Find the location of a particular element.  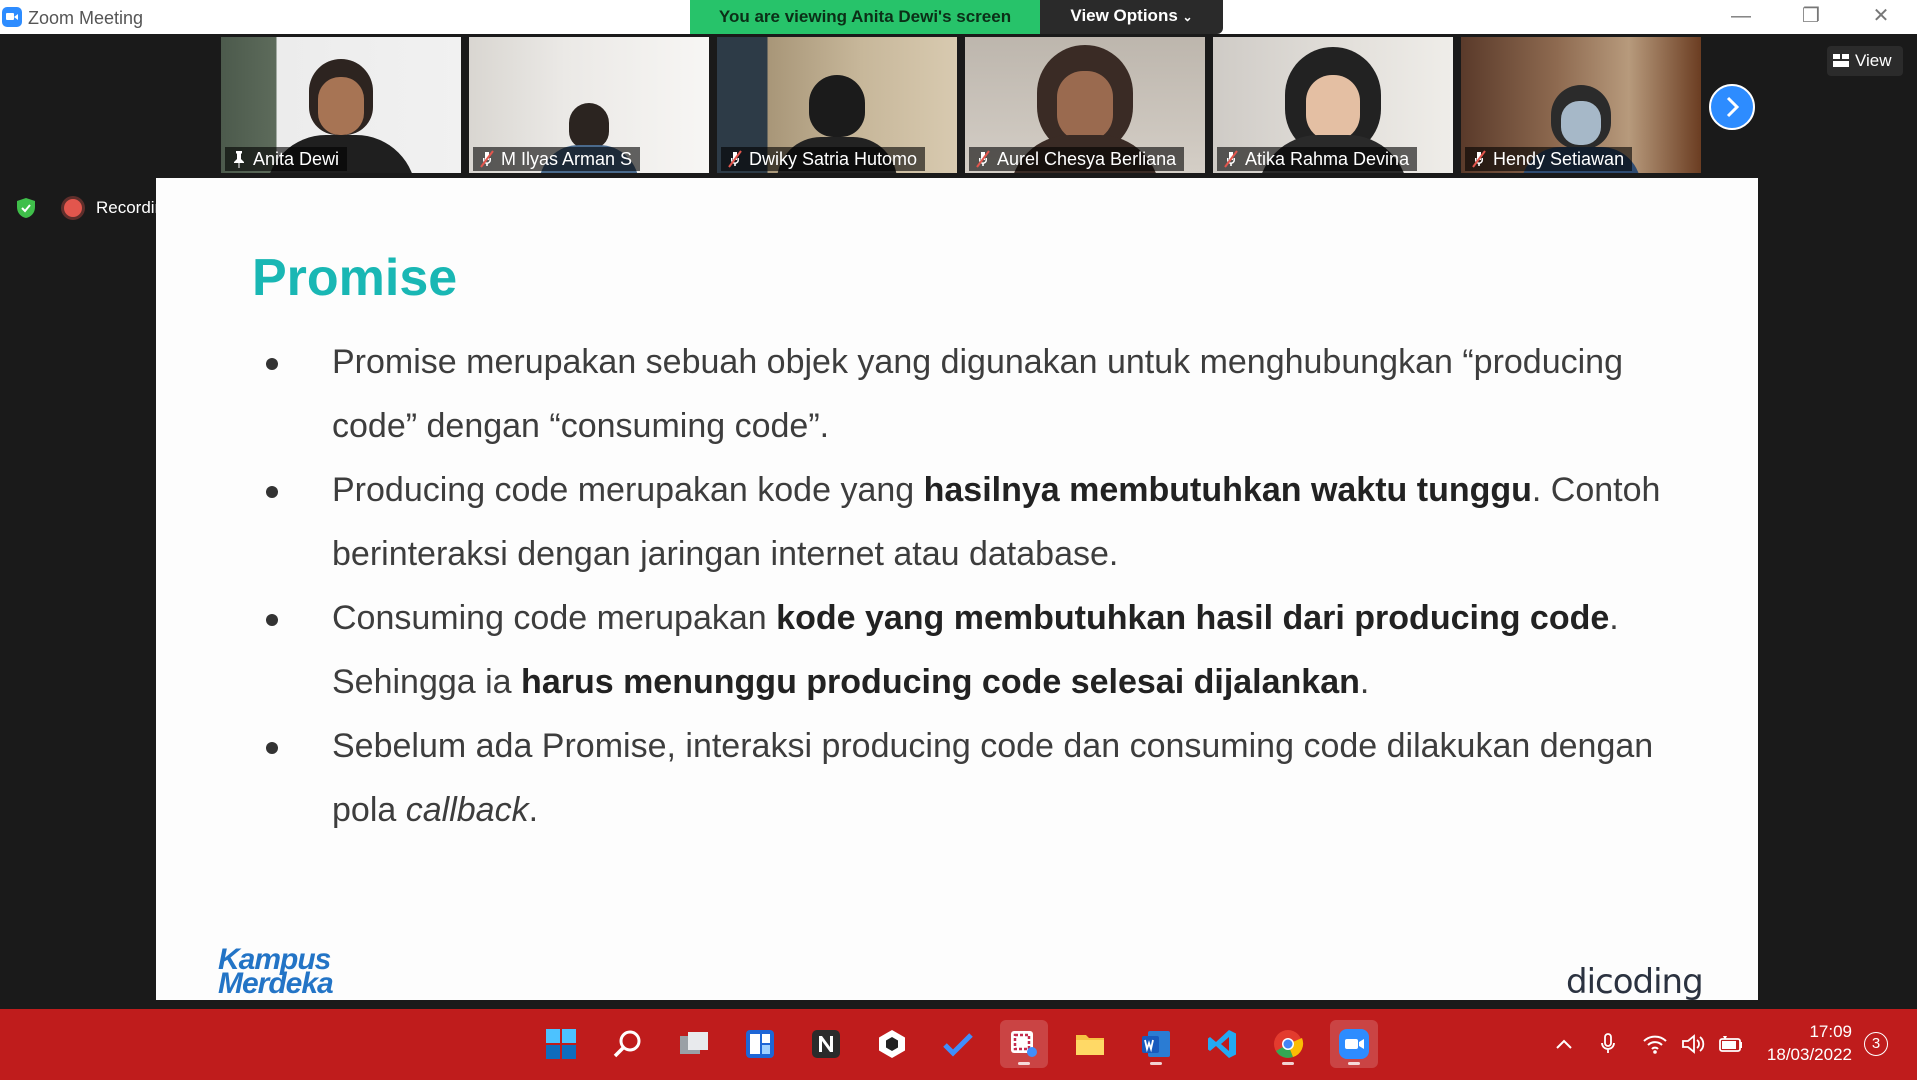

slide-title: Promise is located at coordinates (355, 278).